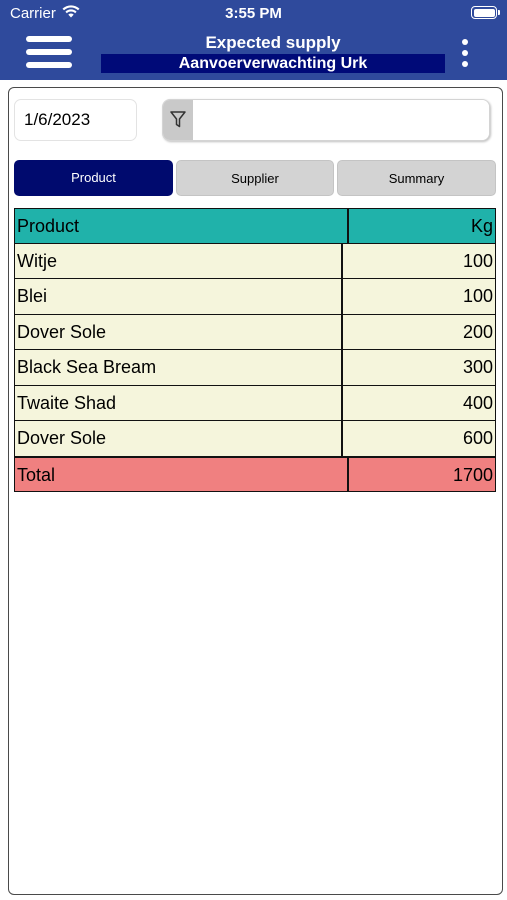 The width and height of the screenshot is (507, 900). What do you see at coordinates (182, 226) in the screenshot?
I see `column-header-product: Product` at bounding box center [182, 226].